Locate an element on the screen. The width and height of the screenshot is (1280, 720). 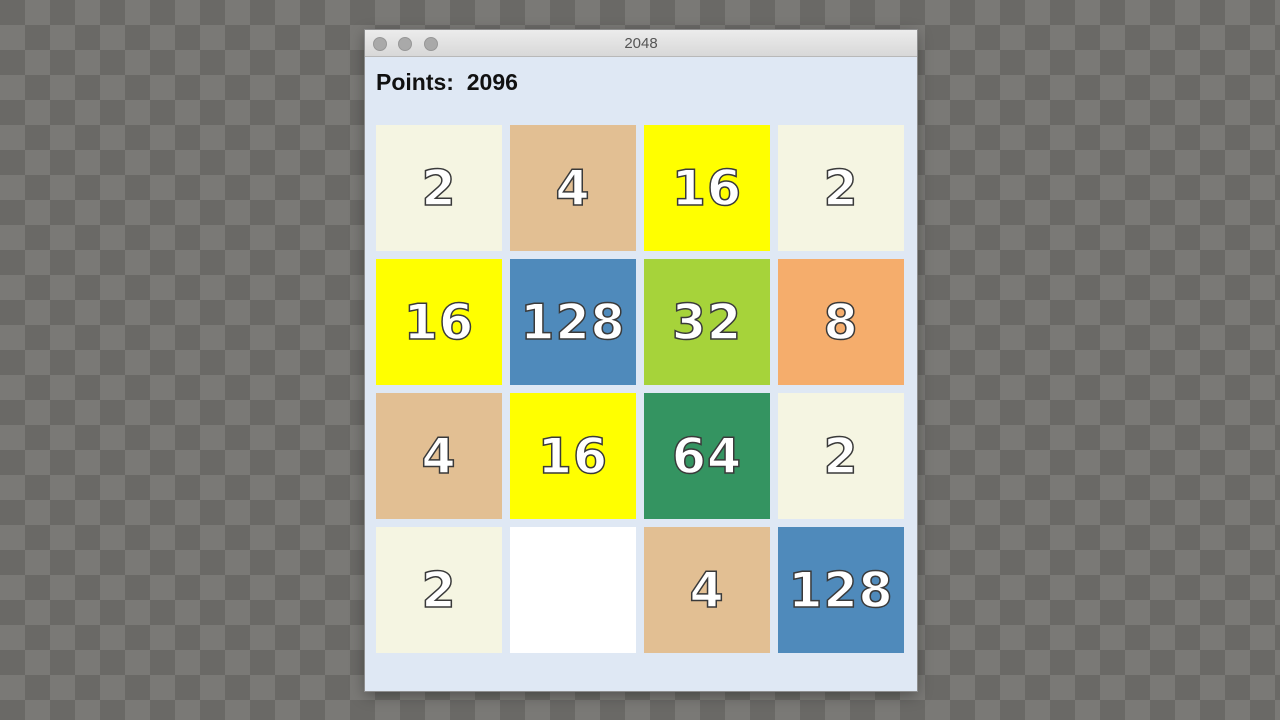
tile-value: 8 is located at coordinates (841, 322).